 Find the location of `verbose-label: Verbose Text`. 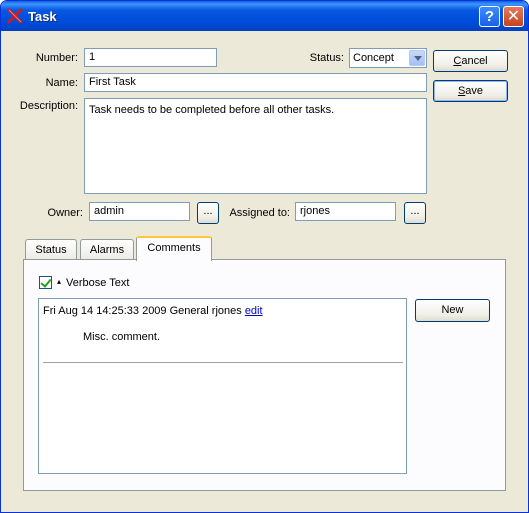

verbose-label: Verbose Text is located at coordinates (98, 283).